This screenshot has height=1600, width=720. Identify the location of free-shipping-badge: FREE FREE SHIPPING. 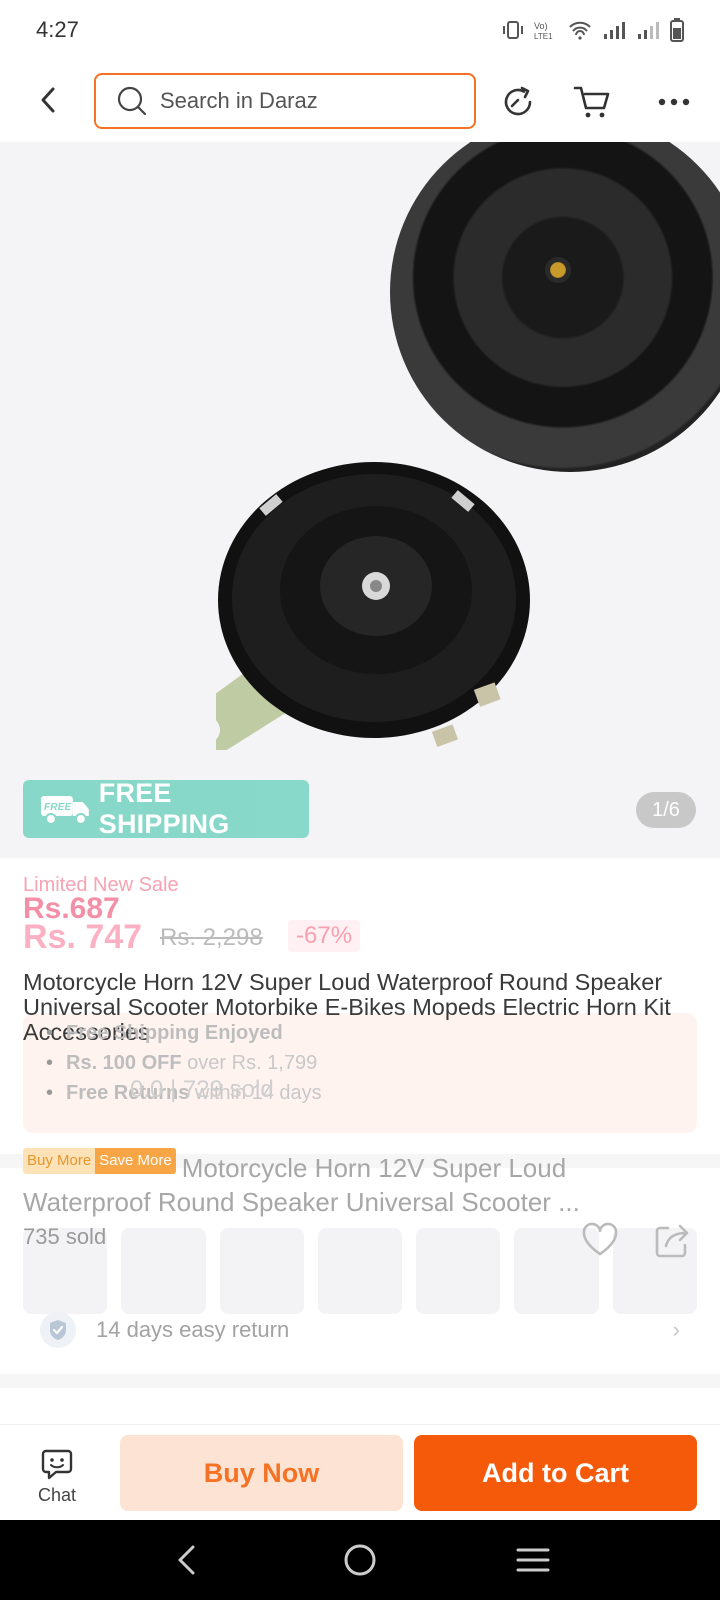
(166, 808).